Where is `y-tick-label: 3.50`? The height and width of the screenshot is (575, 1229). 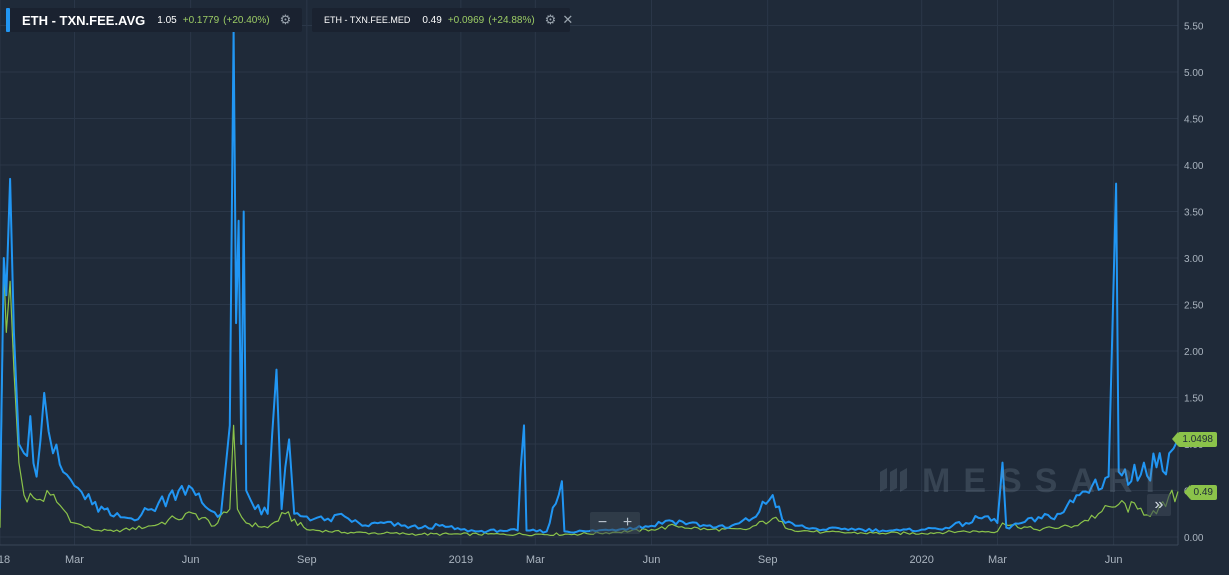
y-tick-label: 3.50 is located at coordinates (1194, 213).